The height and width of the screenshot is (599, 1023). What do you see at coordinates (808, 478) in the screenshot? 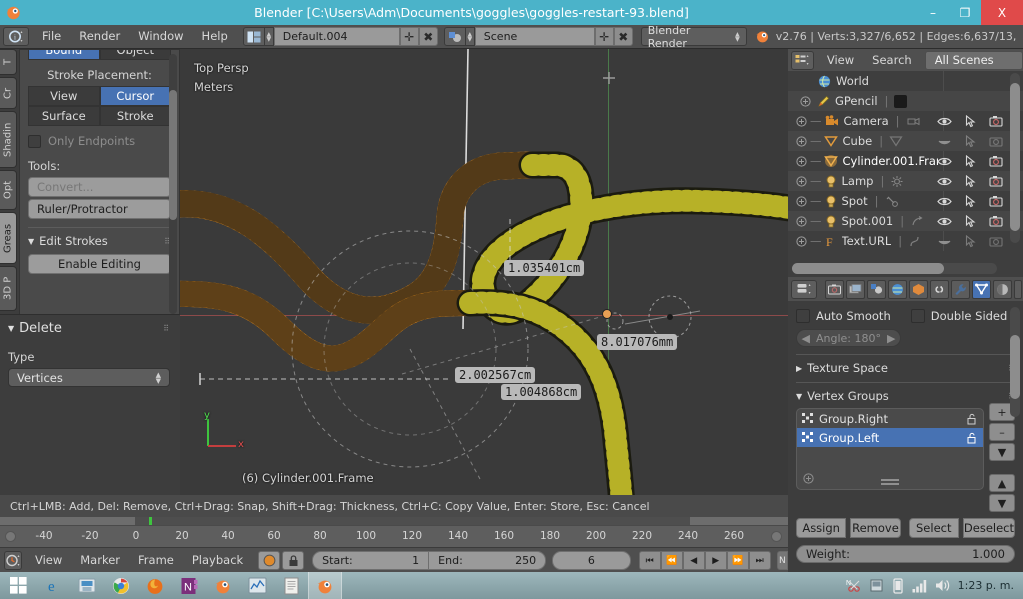
I see `add-filter-icon` at bounding box center [808, 478].